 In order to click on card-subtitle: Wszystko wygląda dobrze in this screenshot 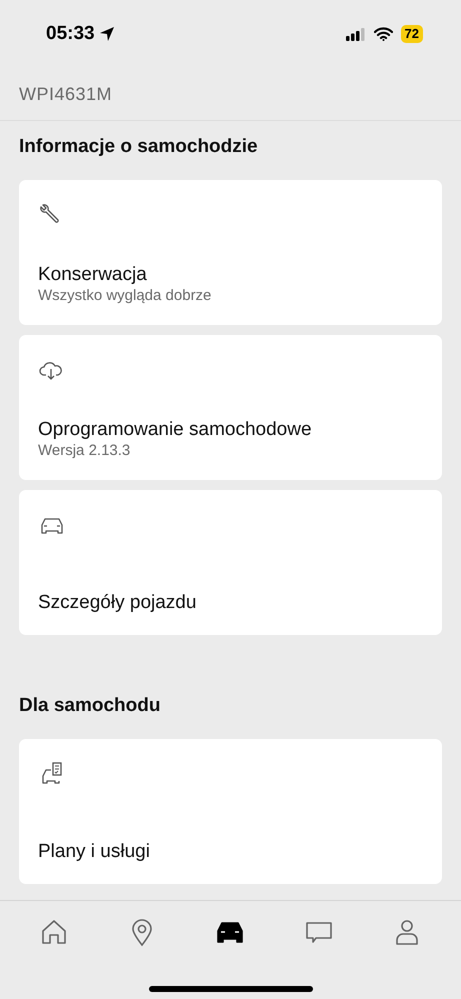, I will do `click(125, 296)`.